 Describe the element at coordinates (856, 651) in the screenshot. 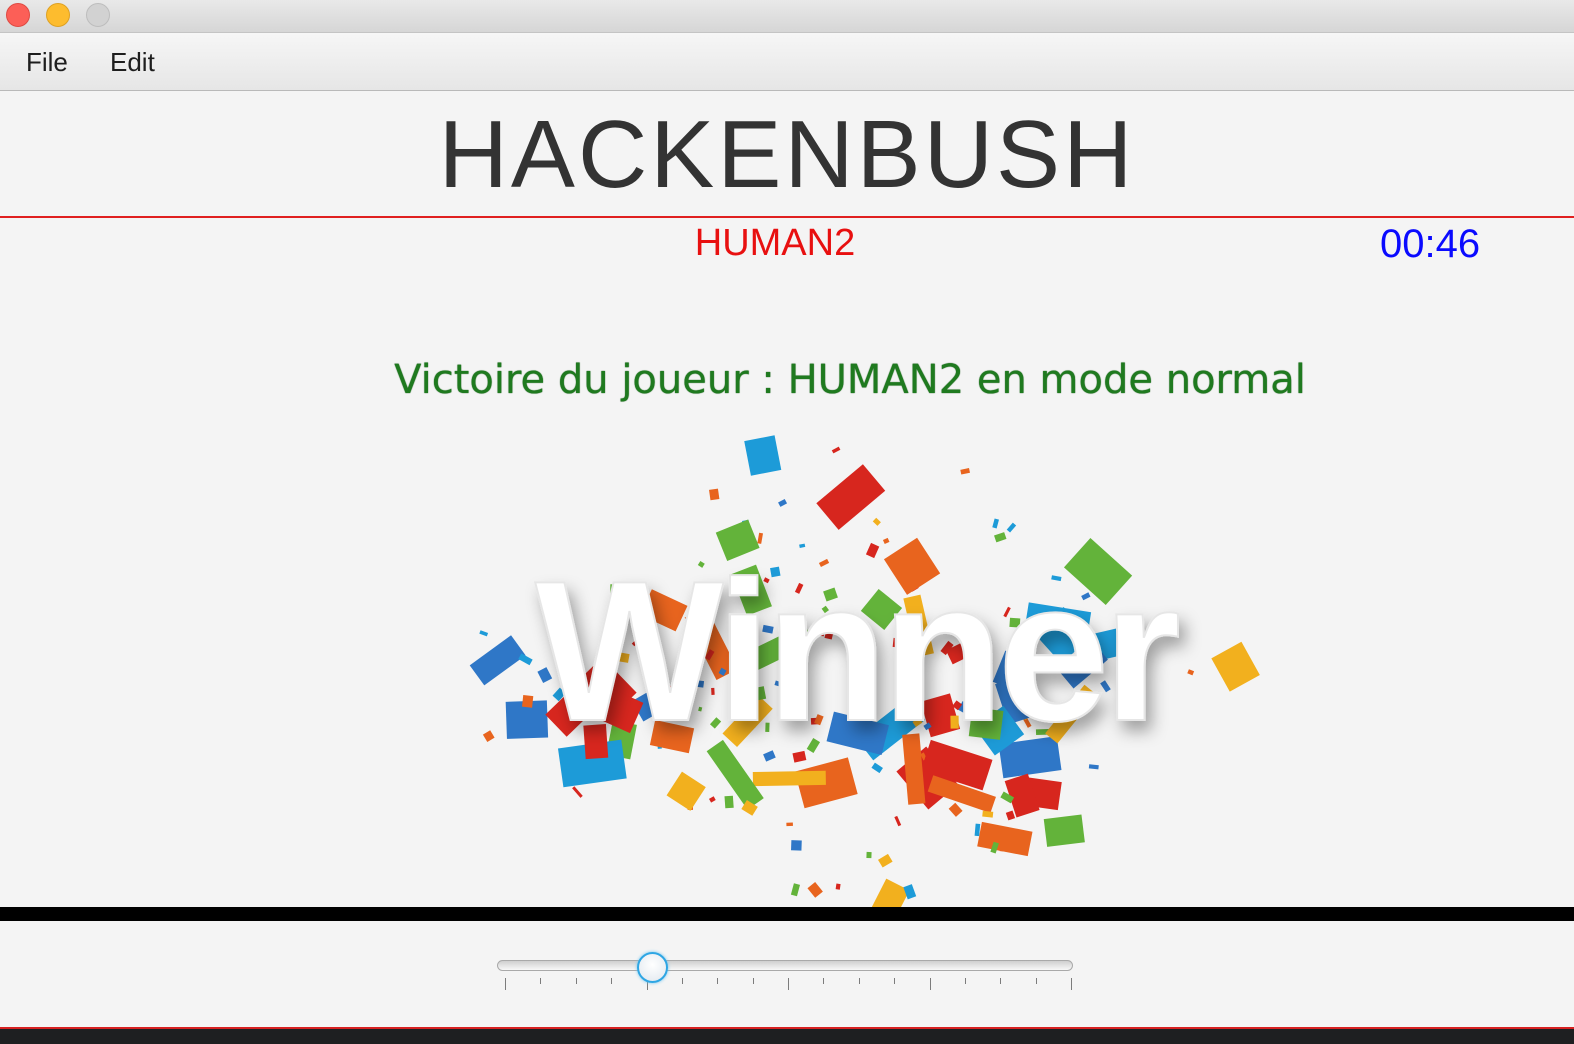

I see `winner-word: Winner` at that location.